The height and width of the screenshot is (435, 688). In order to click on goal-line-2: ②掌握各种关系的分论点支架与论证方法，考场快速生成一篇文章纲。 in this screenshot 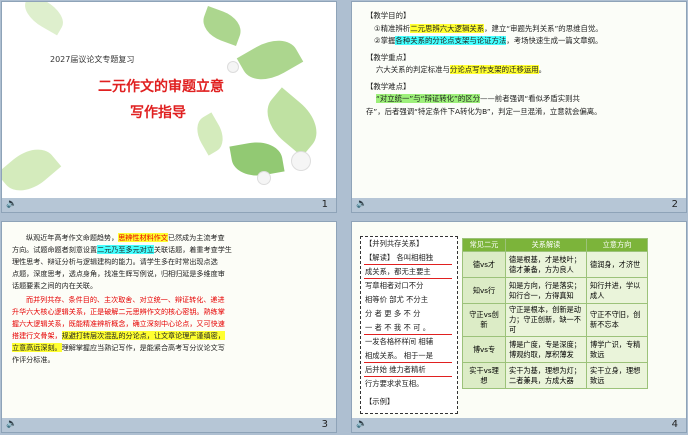, I will do `click(521, 41)`.